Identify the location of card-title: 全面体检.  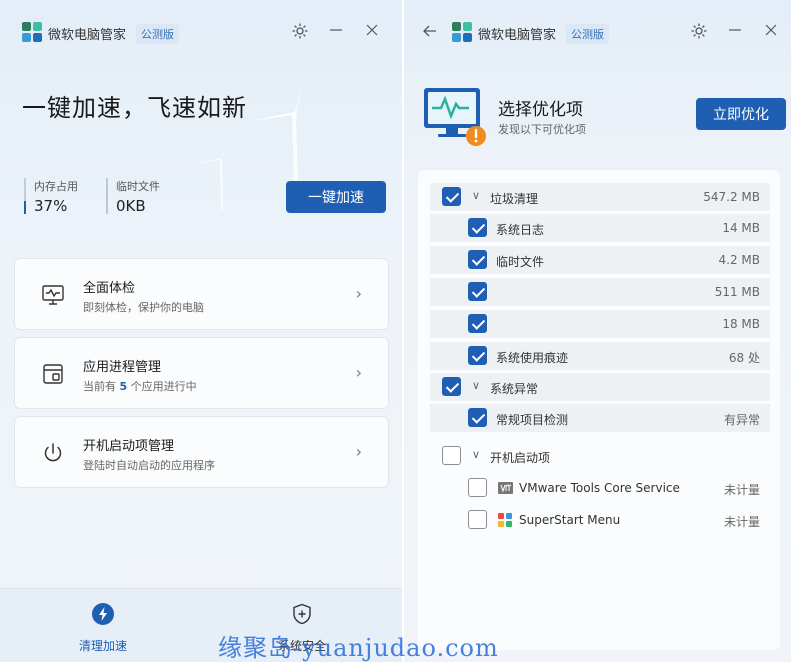
(109, 288).